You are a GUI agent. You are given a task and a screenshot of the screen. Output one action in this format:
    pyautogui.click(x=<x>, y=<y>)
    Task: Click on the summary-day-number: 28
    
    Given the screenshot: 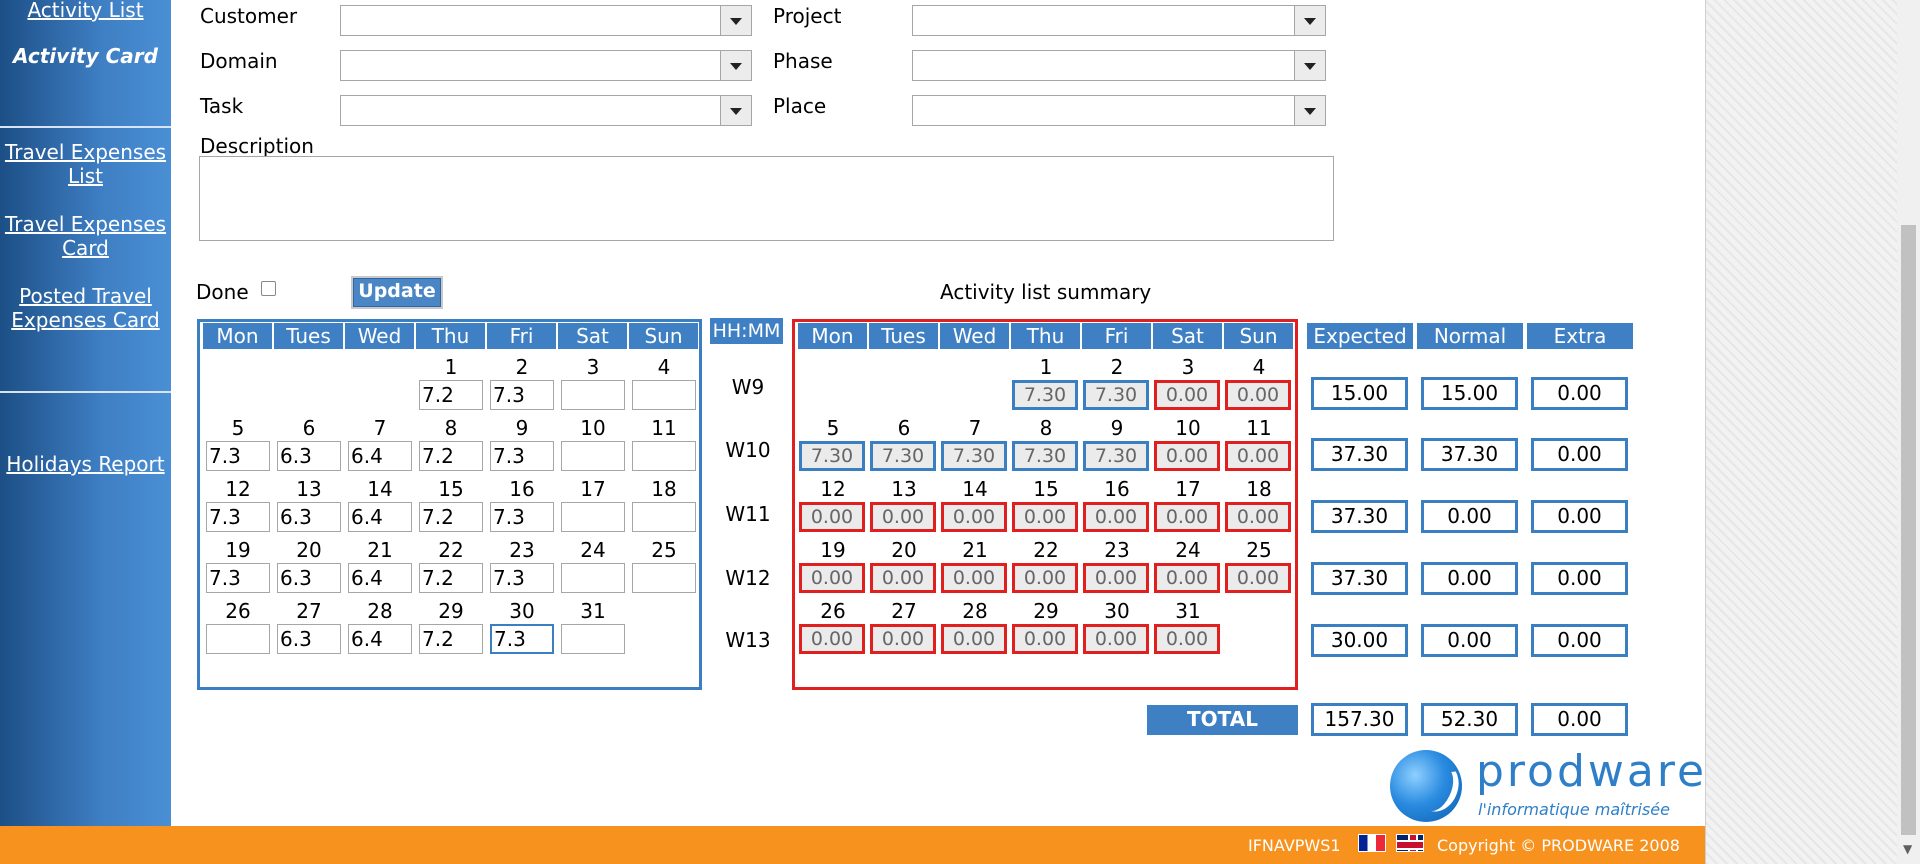 What is the action you would take?
    pyautogui.click(x=975, y=611)
    